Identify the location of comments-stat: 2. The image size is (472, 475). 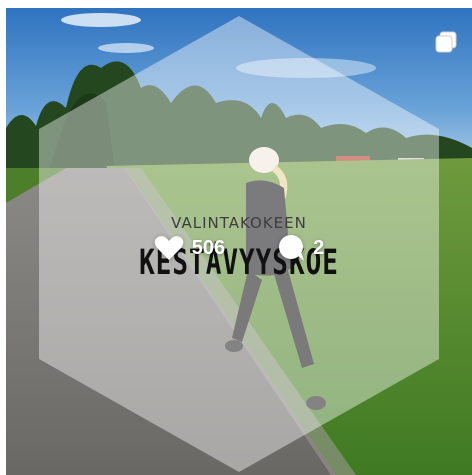
(300, 248).